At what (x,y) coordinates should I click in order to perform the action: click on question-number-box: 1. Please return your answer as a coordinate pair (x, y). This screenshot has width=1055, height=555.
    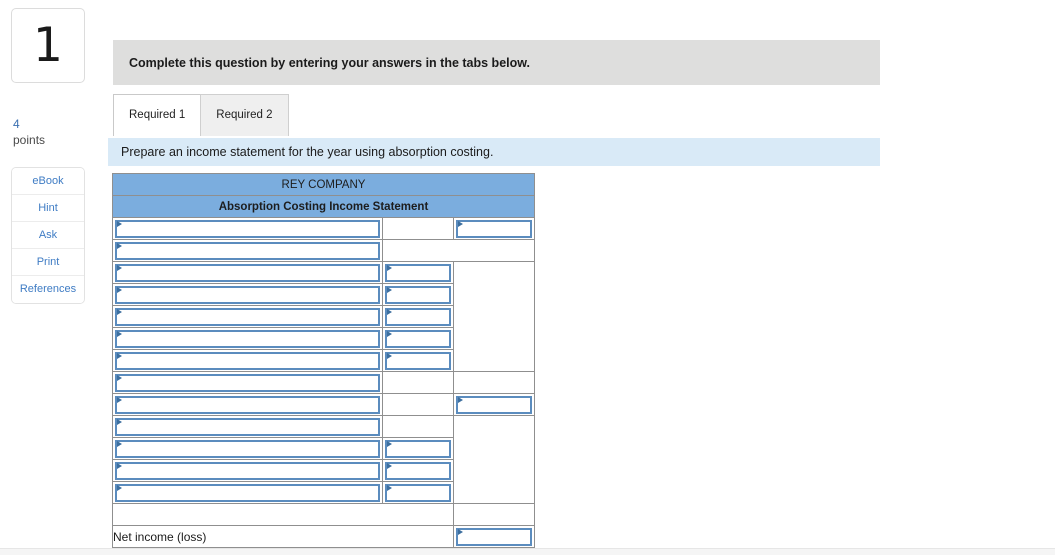
    Looking at the image, I should click on (48, 45).